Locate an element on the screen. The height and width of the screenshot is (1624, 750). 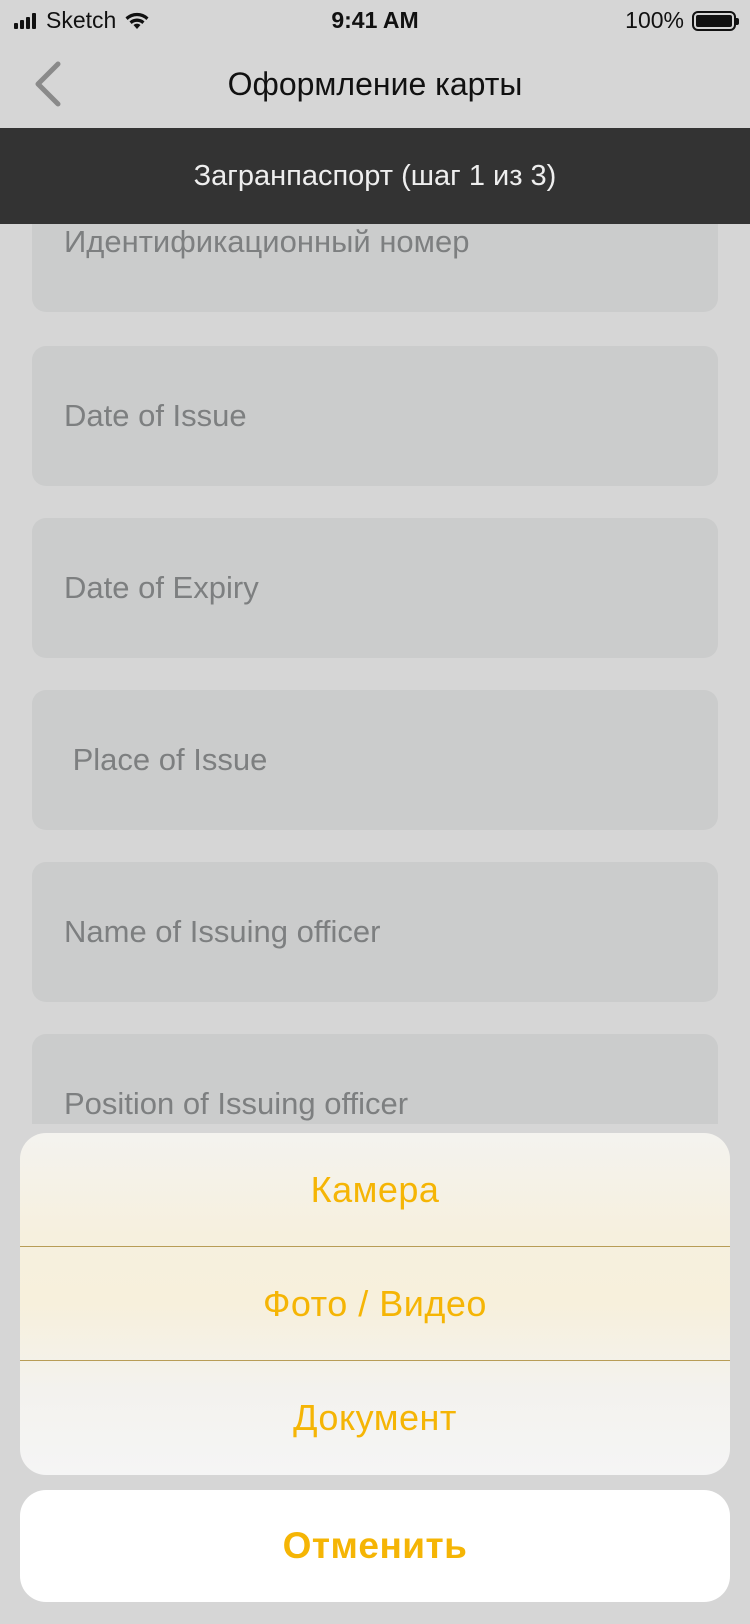
cancel-button: Отменить is located at coordinates (375, 1546).